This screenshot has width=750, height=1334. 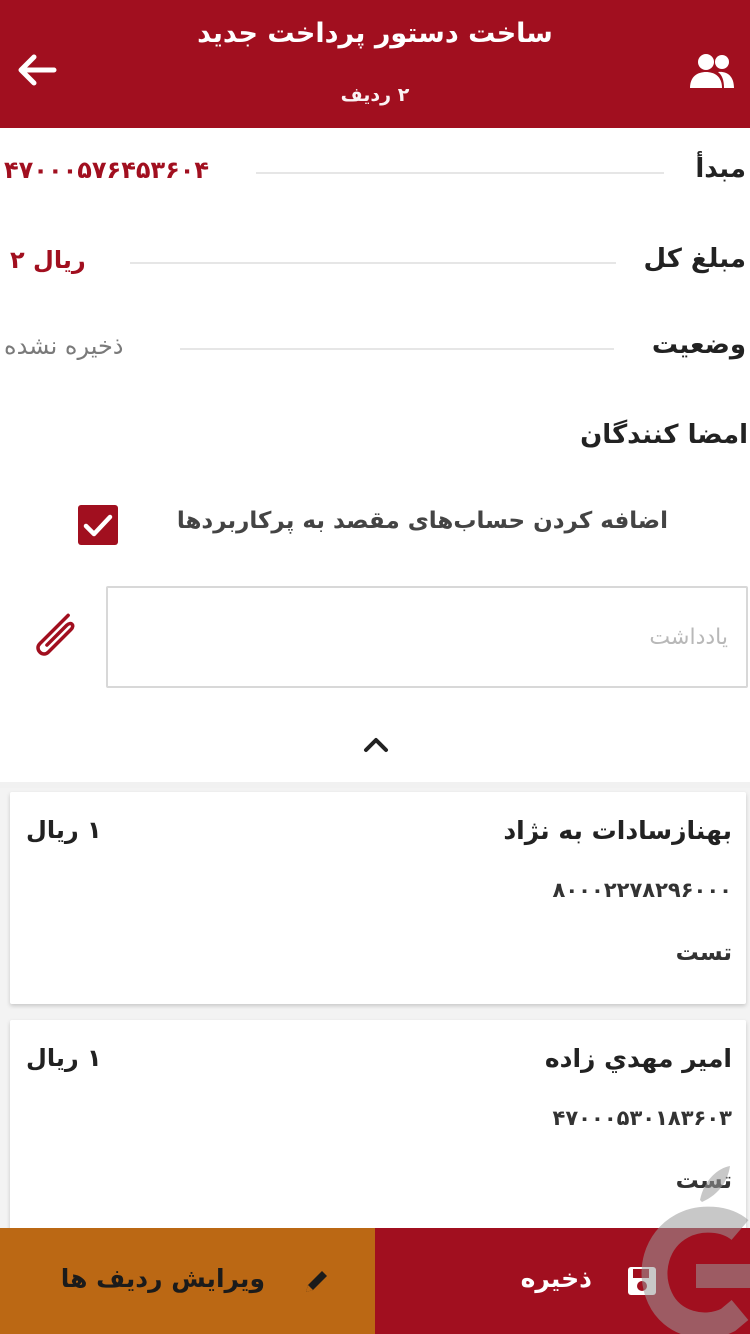 What do you see at coordinates (397, 349) in the screenshot?
I see `status-divider` at bounding box center [397, 349].